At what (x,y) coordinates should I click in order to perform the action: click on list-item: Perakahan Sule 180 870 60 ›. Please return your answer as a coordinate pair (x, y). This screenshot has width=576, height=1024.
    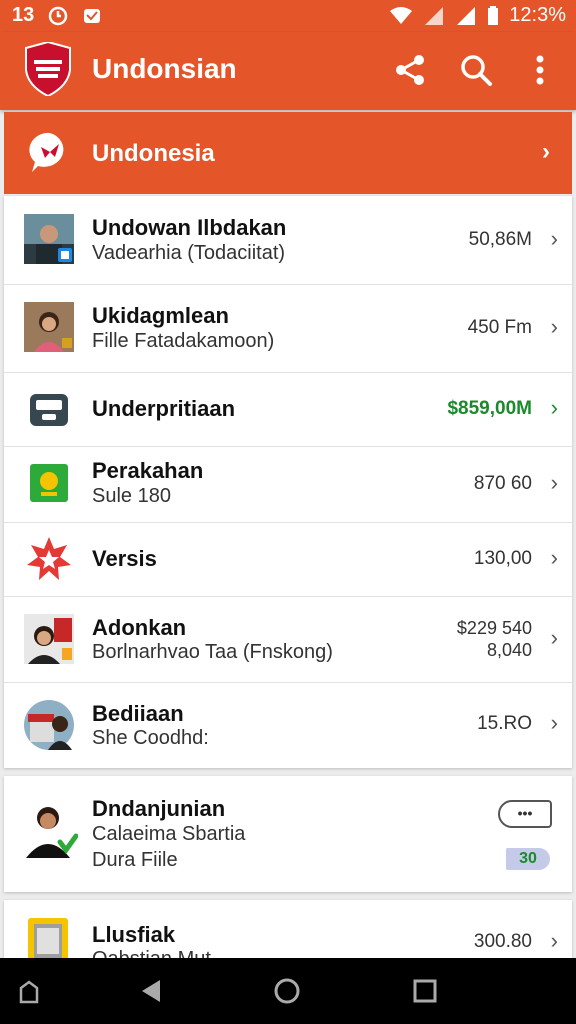
    Looking at the image, I should click on (288, 484).